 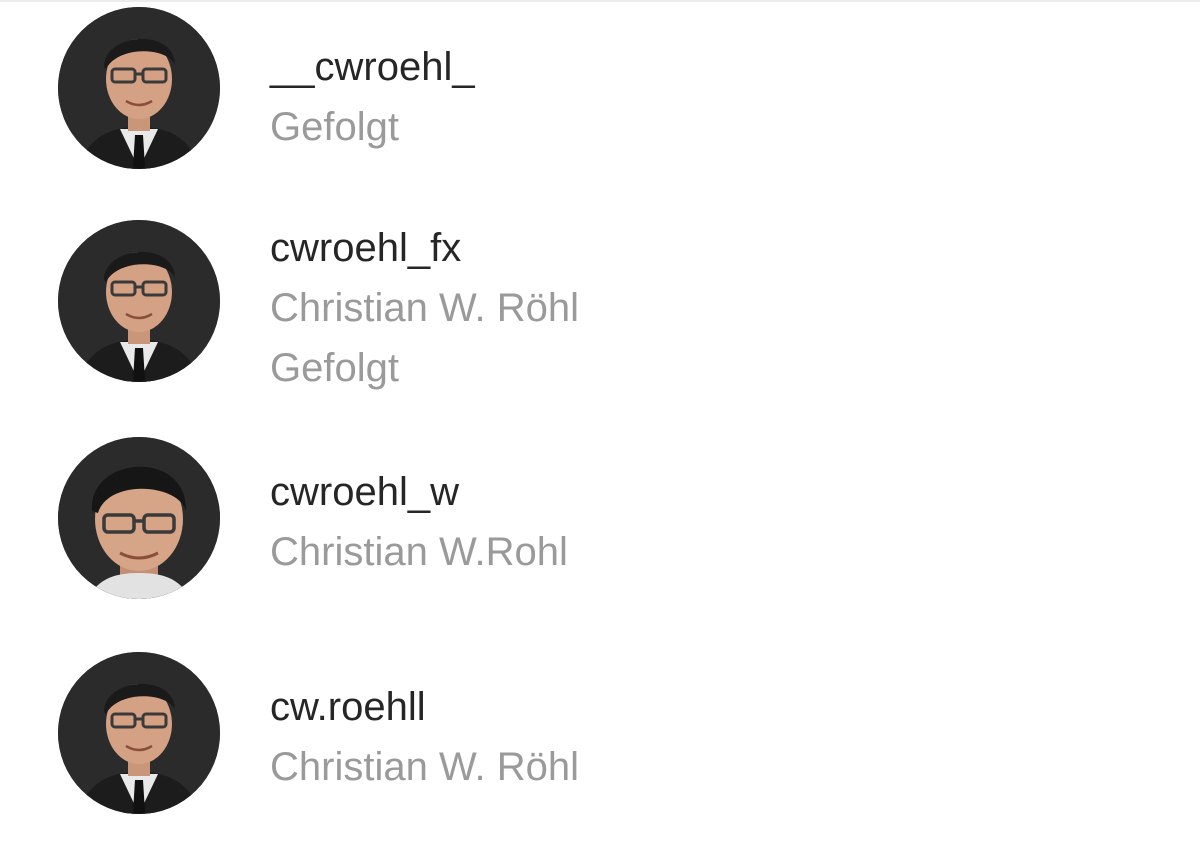 I want to click on username: cwroehl_fx, so click(x=366, y=248).